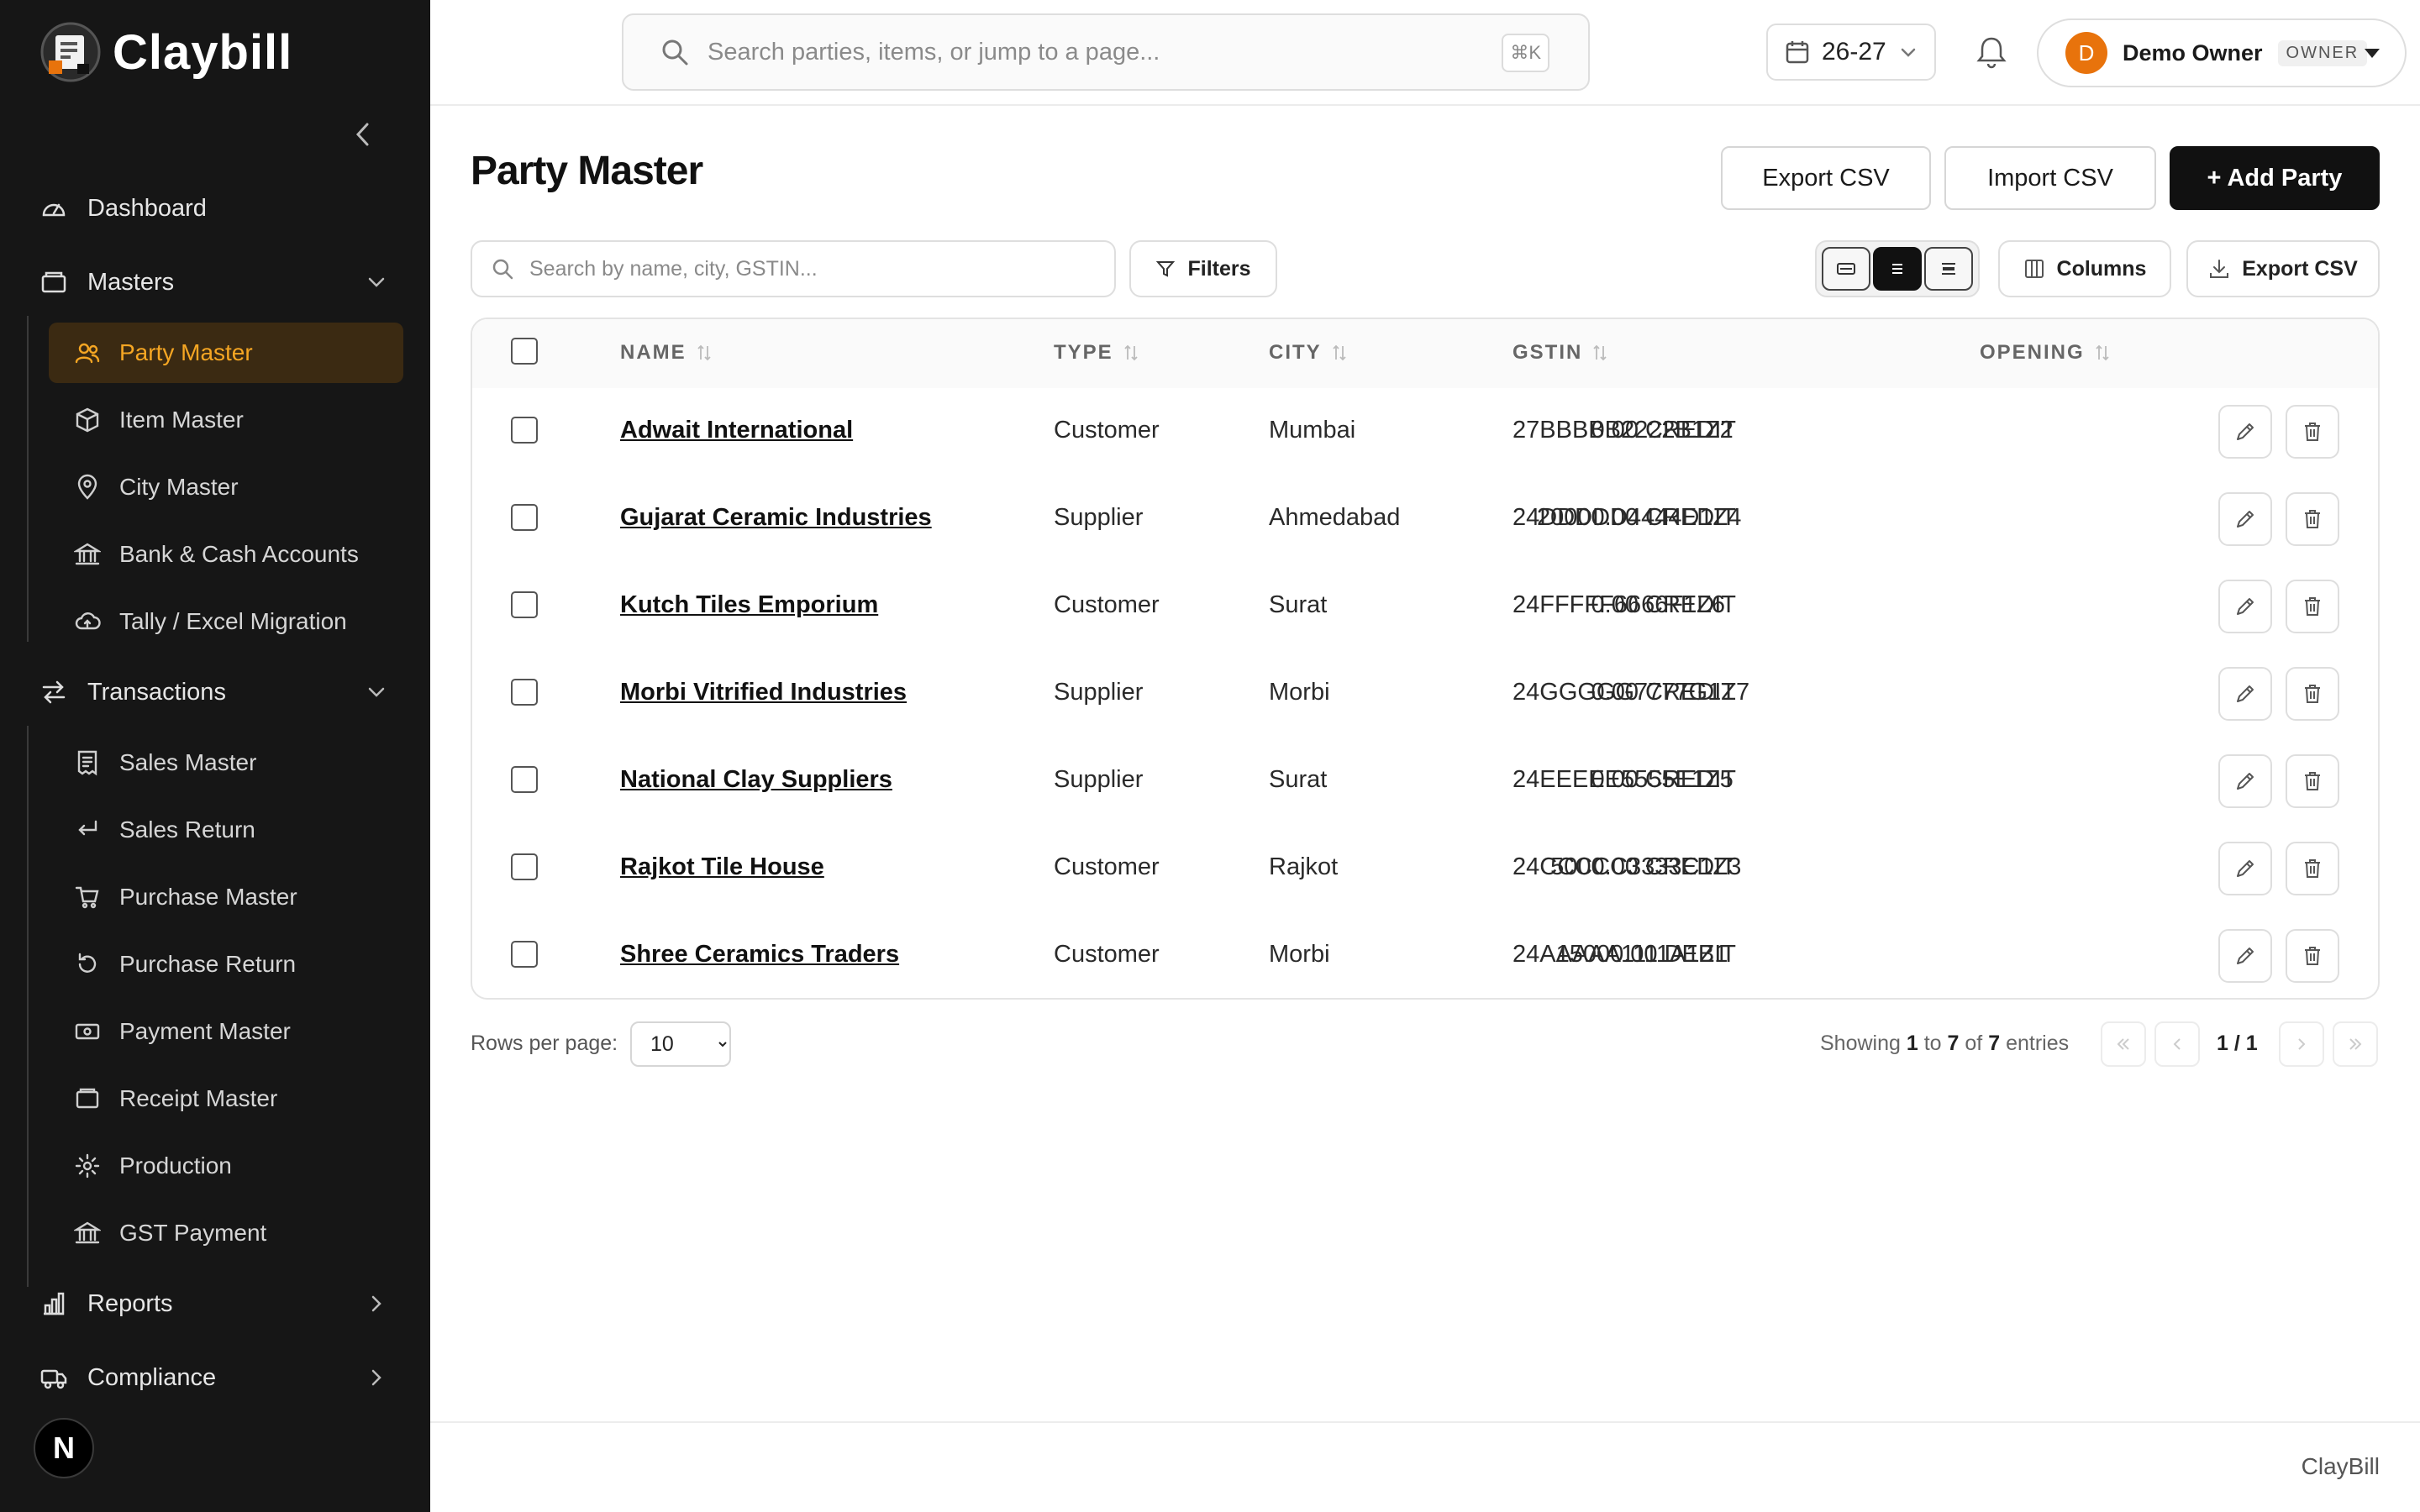 The image size is (2420, 1512). Describe the element at coordinates (1948, 269) in the screenshot. I see `density-comfortable-option` at that location.